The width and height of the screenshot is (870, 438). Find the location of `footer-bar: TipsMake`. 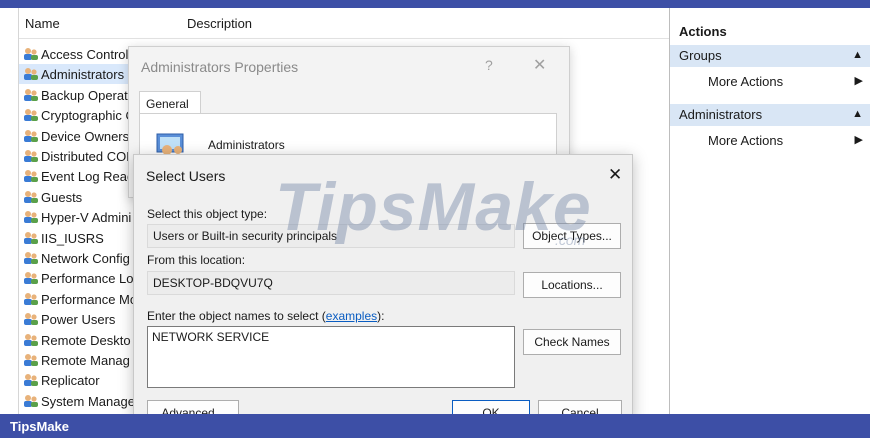

footer-bar: TipsMake is located at coordinates (435, 426).